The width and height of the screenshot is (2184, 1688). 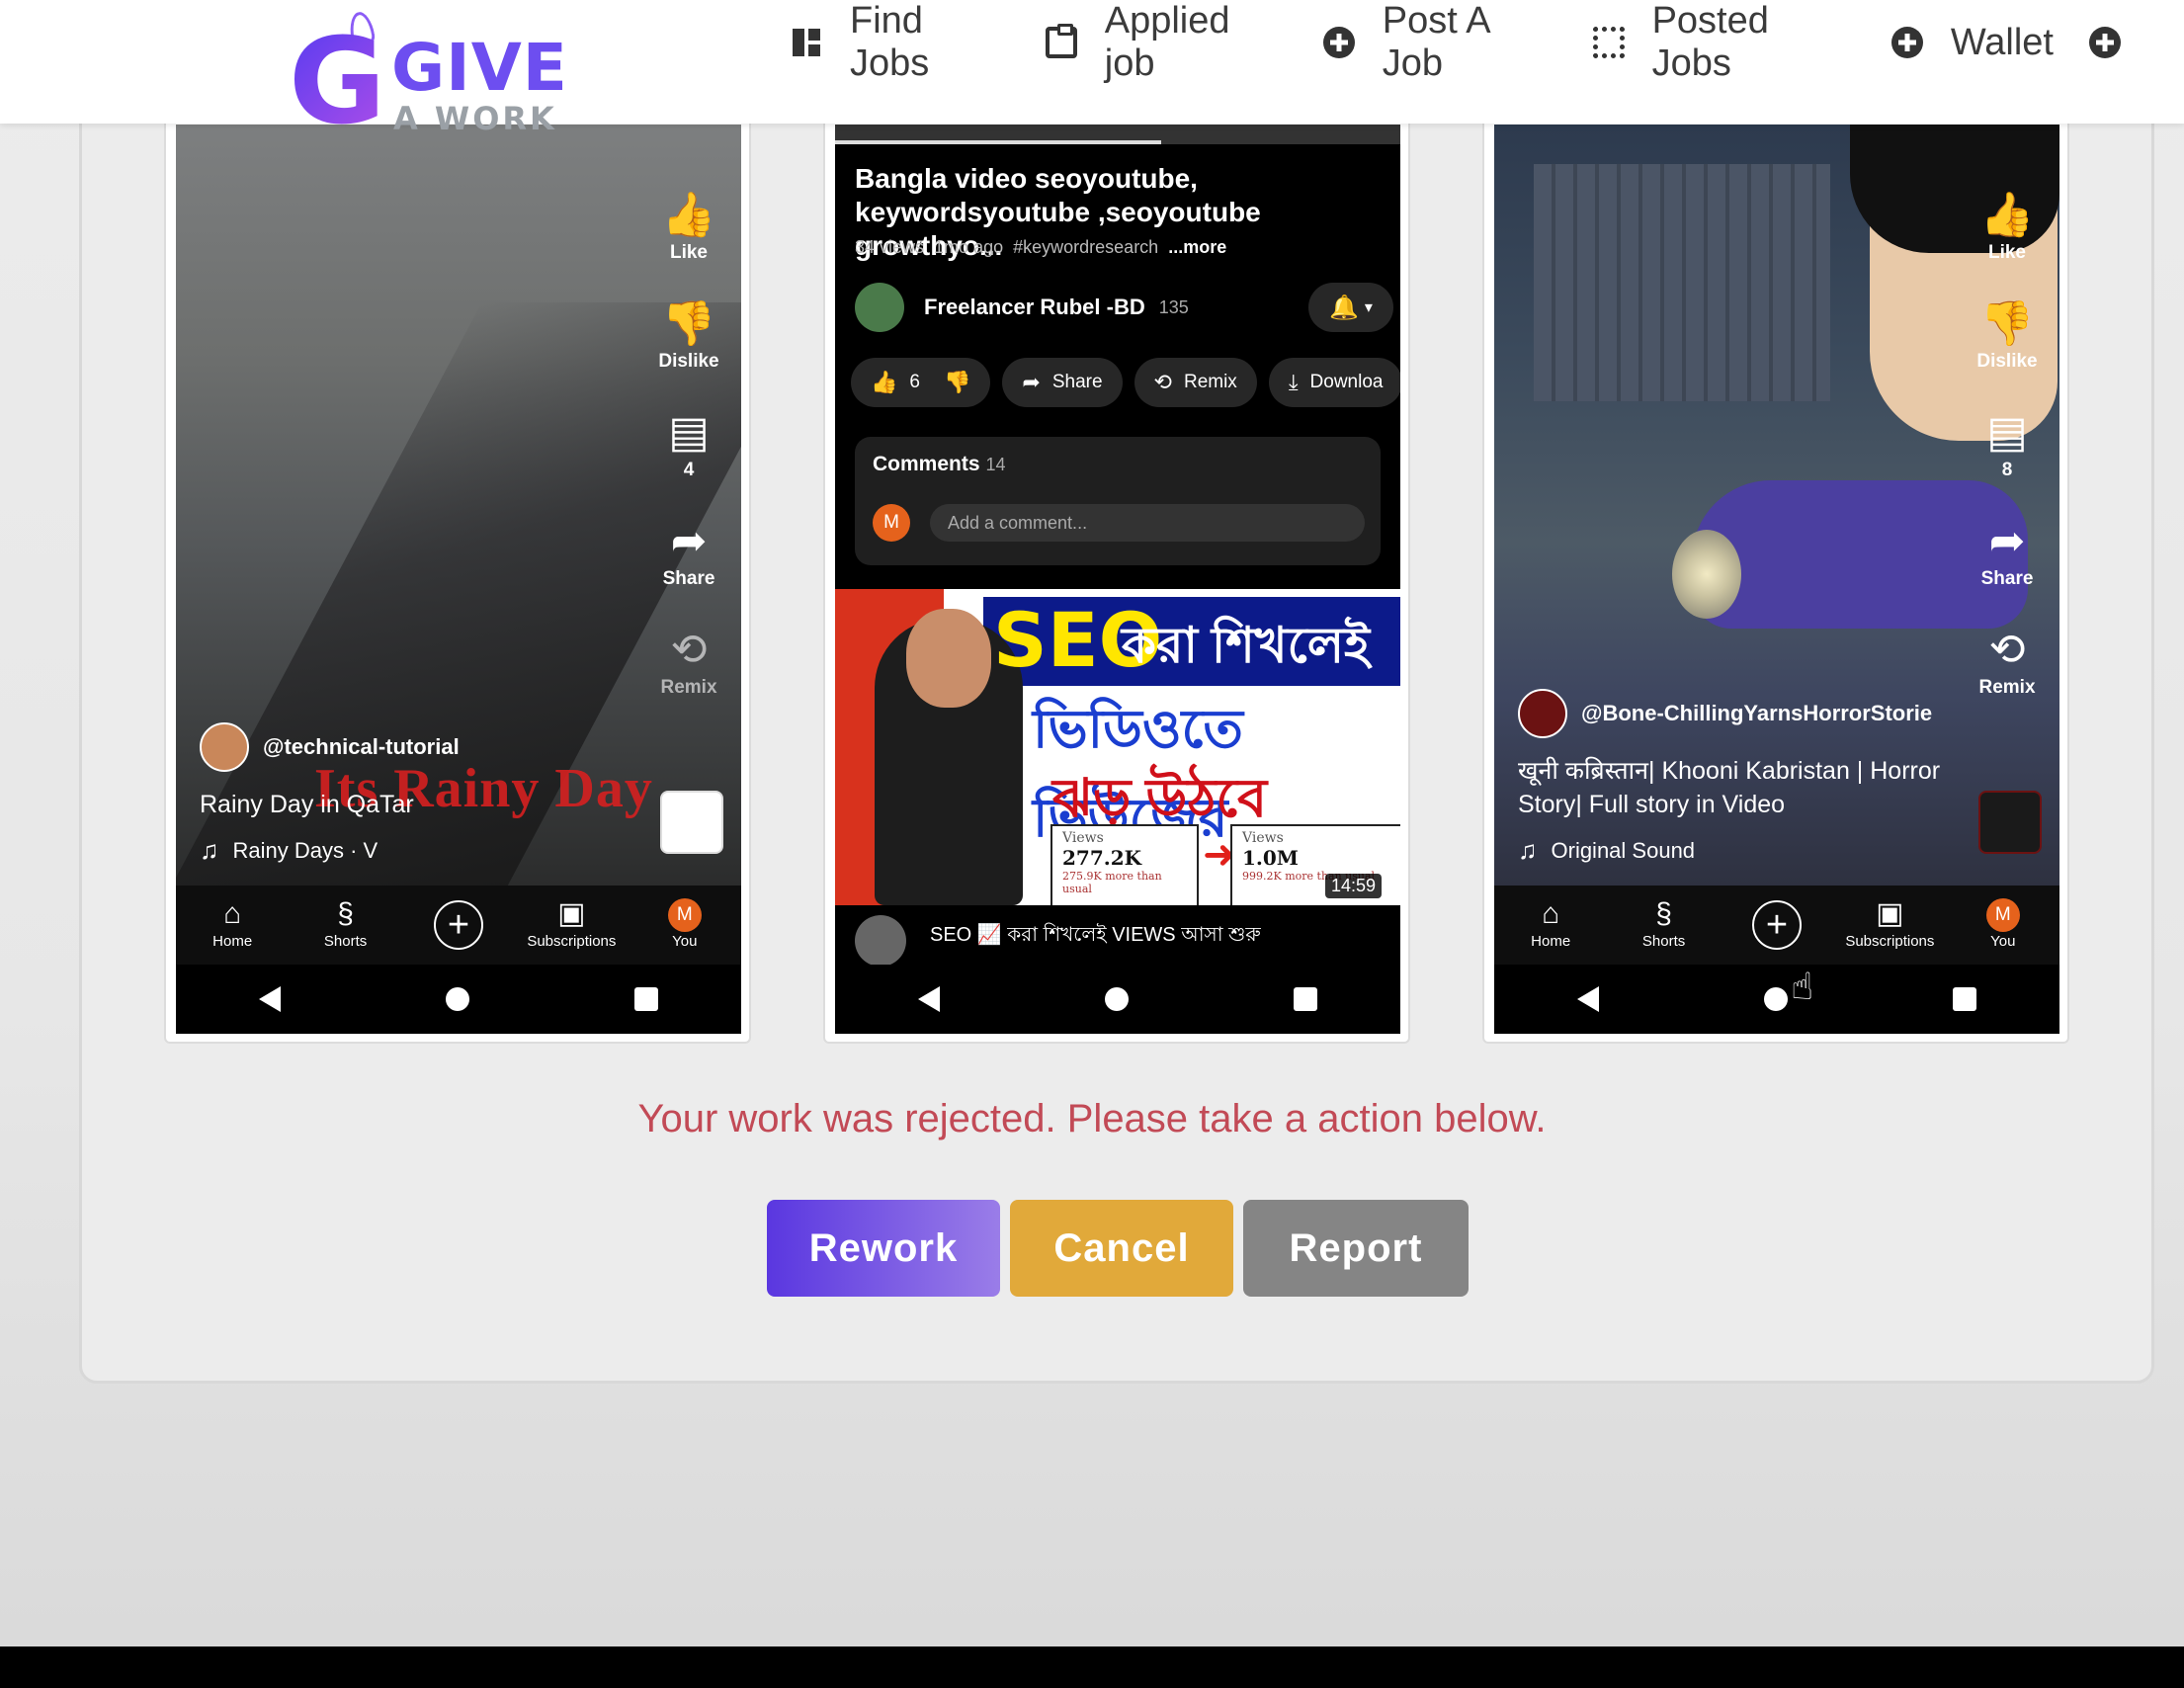 I want to click on comments-action: ▤ 8, so click(x=2007, y=446).